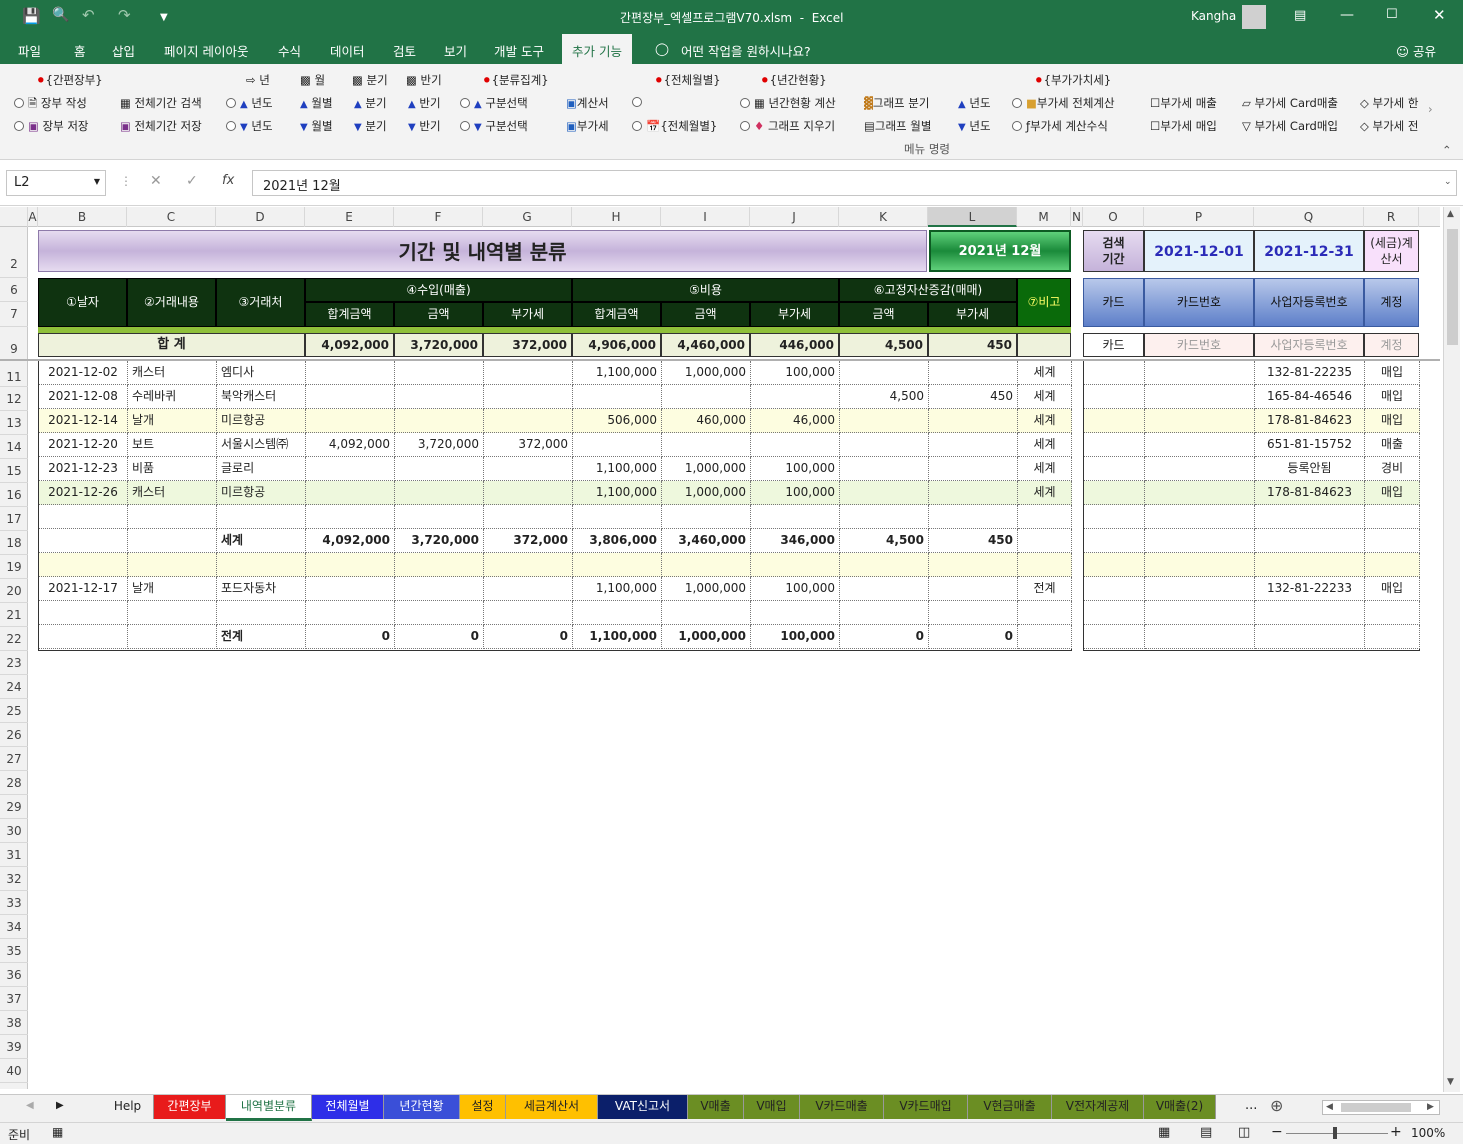  I want to click on column-header: Q, so click(1309, 217).